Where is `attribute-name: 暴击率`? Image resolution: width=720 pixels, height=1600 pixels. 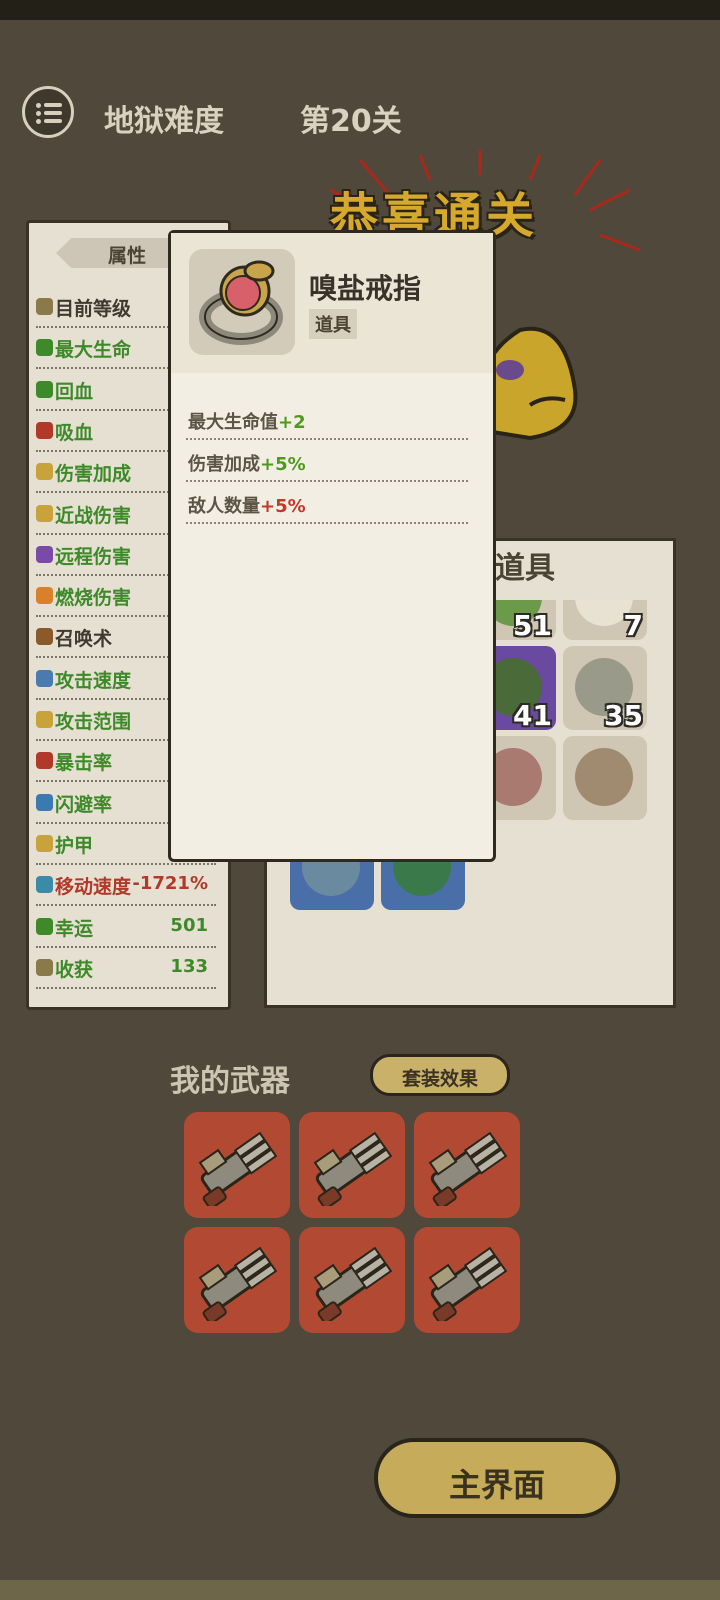 attribute-name: 暴击率 is located at coordinates (84, 763).